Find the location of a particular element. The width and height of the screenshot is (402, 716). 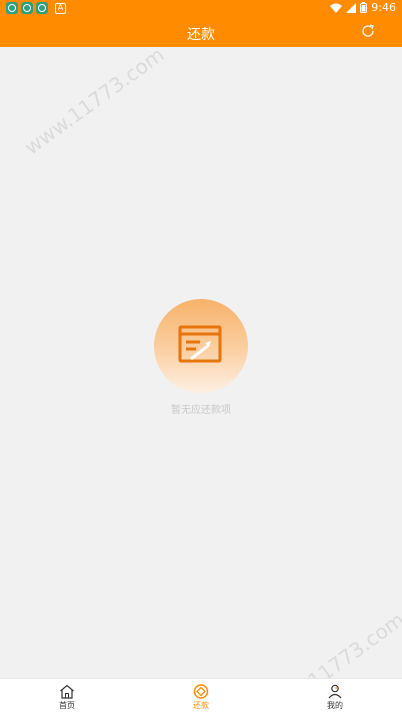

nav-bar: 还款 is located at coordinates (201, 32).